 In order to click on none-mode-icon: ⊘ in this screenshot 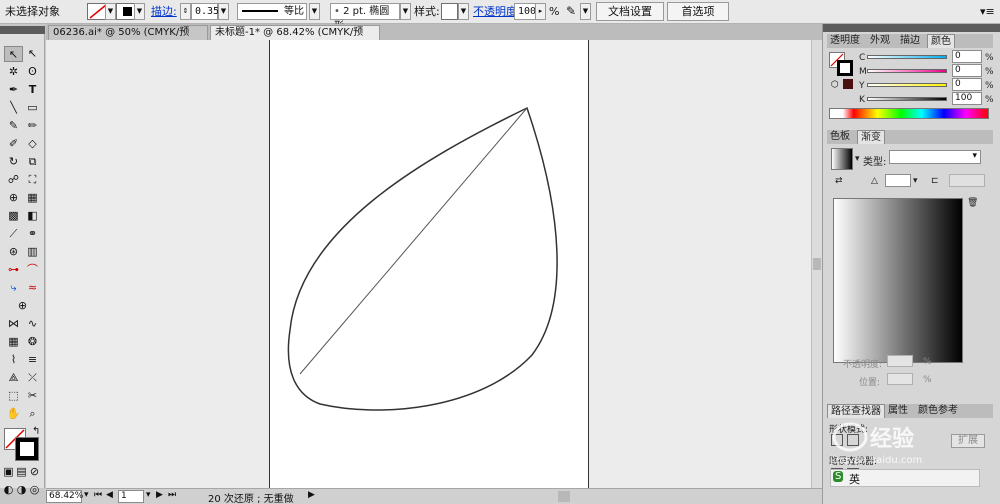, I will do `click(34, 472)`.